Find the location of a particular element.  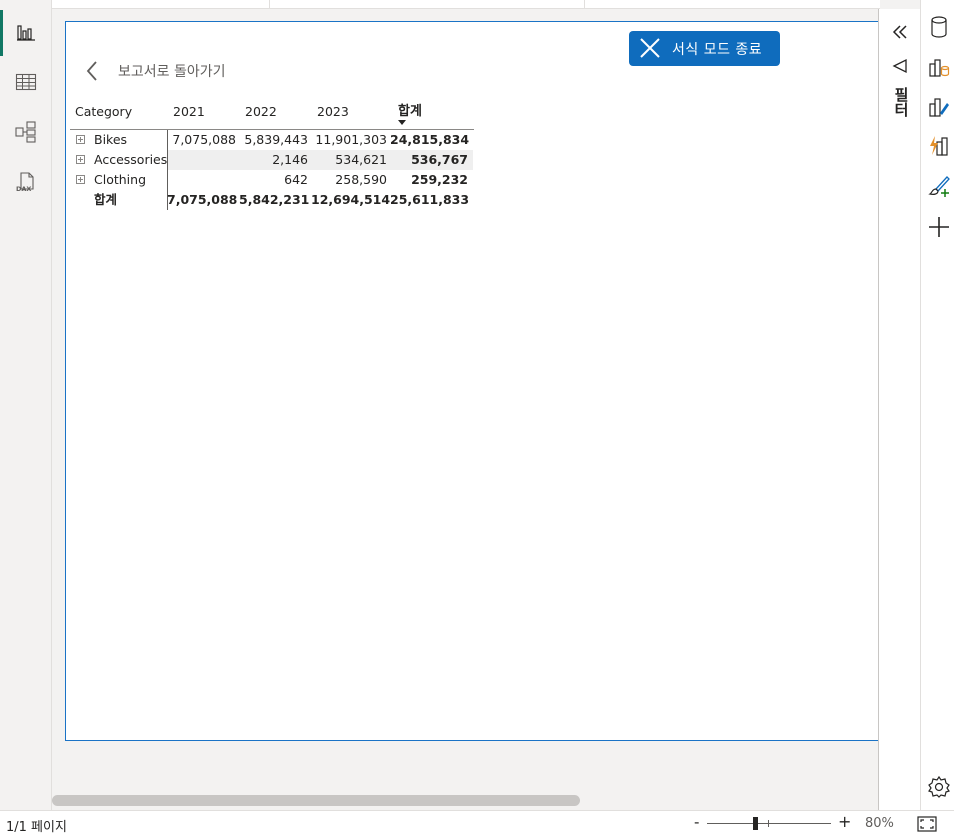

fit-to-page-icon is located at coordinates (927, 824).